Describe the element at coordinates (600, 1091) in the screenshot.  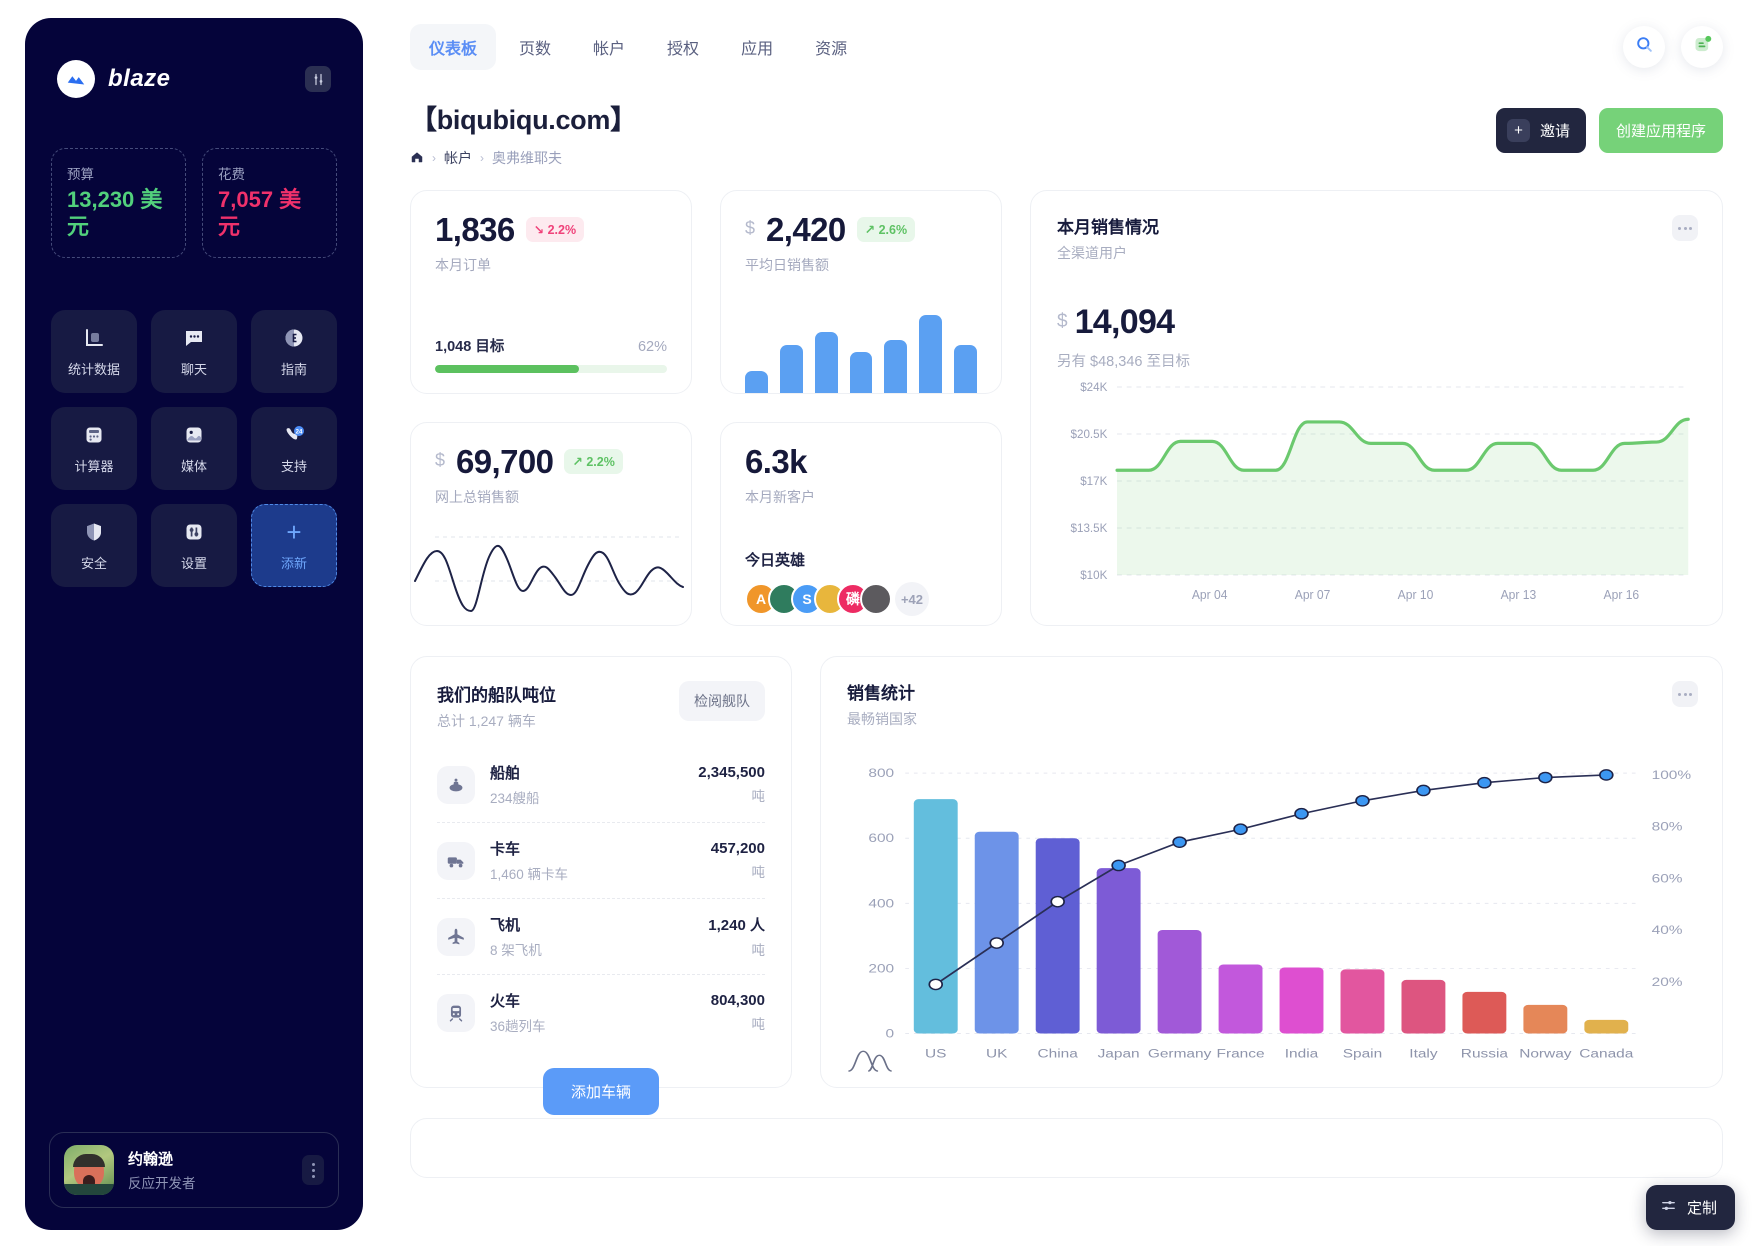
I see `add-vehicle-button: 添加车辆` at that location.